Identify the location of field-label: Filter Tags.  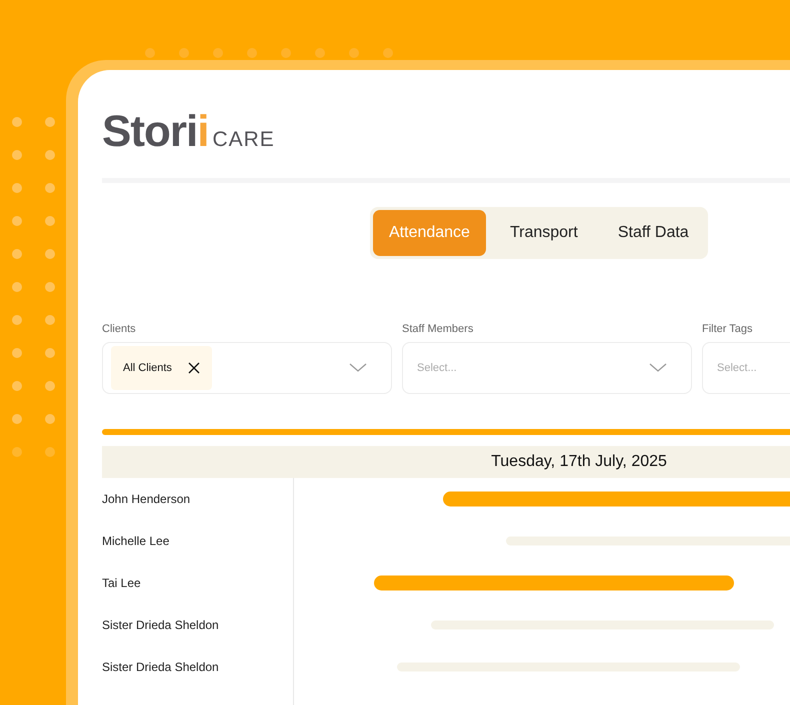
(728, 329).